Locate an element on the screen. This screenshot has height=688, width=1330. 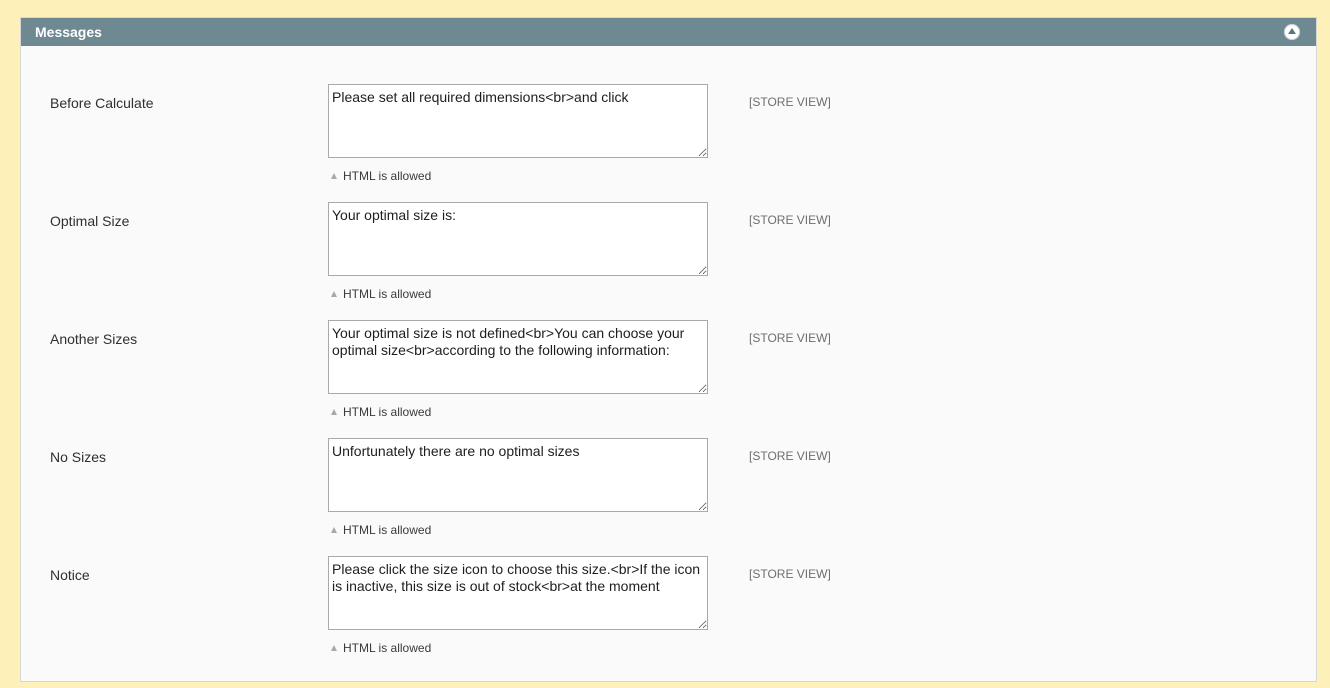
chevron-up-icon is located at coordinates (1292, 31).